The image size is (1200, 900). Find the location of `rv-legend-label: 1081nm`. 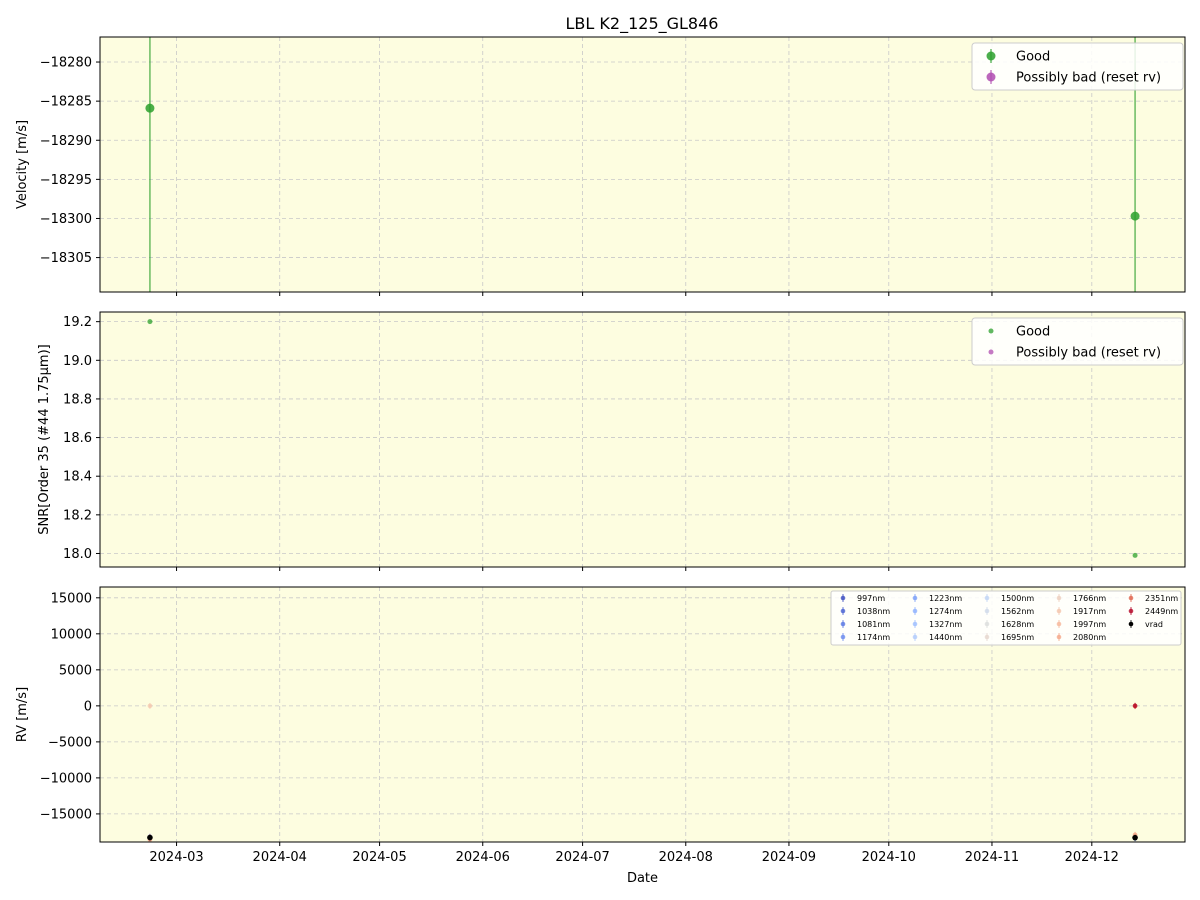

rv-legend-label: 1081nm is located at coordinates (873, 624).